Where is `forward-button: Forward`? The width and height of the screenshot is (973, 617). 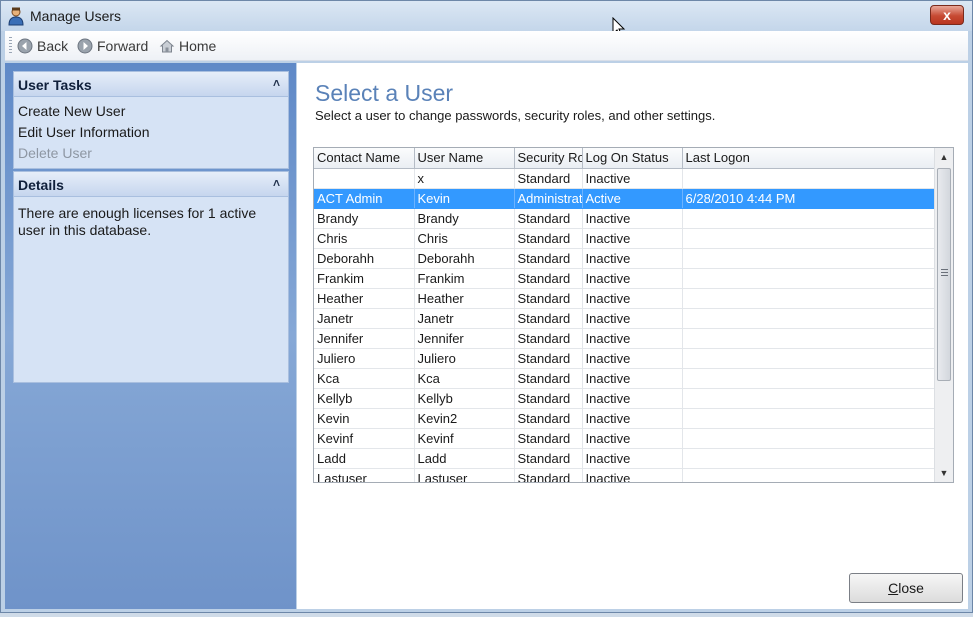 forward-button: Forward is located at coordinates (112, 46).